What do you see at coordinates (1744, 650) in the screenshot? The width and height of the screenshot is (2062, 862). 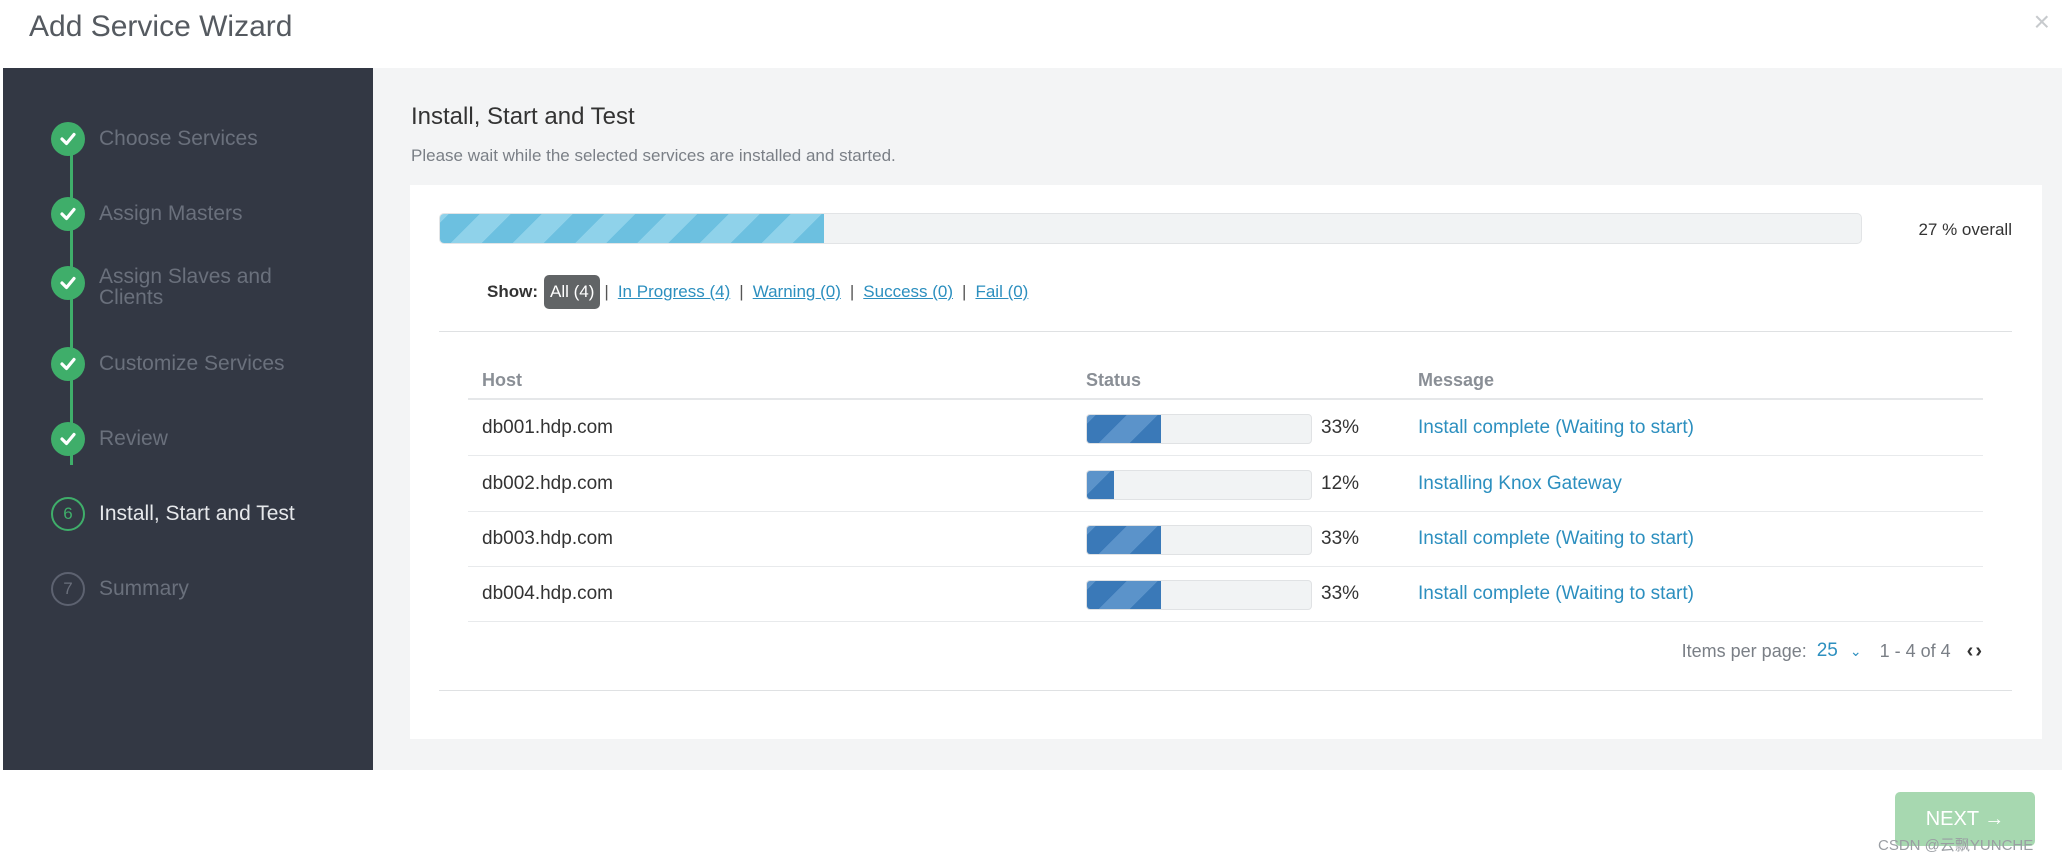 I see `items-per-page-label: Items per page:` at bounding box center [1744, 650].